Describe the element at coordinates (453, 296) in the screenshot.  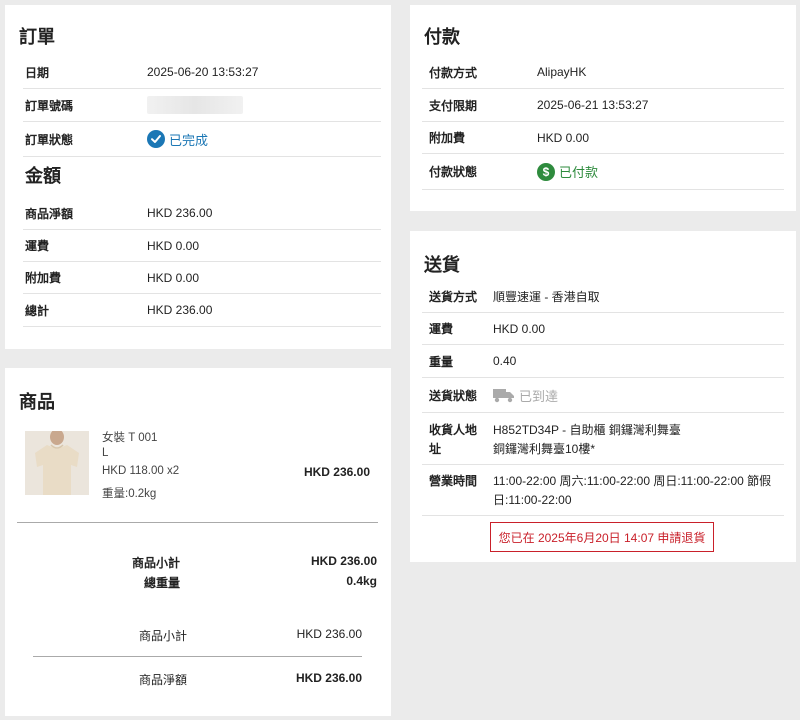
I see `delivery-method-label: 送貨方式` at that location.